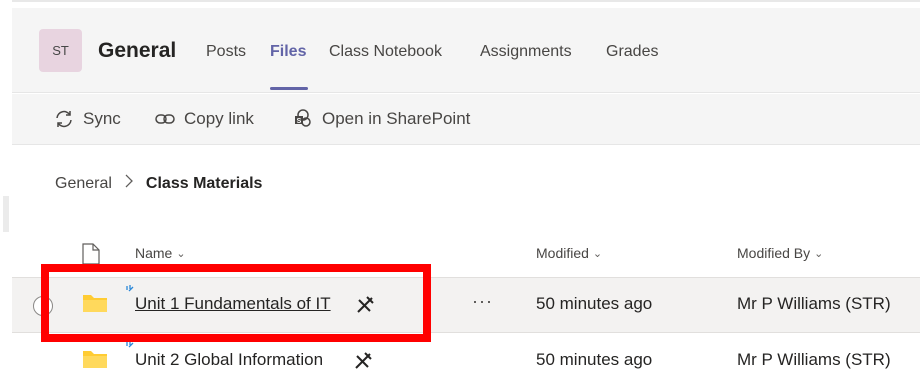  What do you see at coordinates (165, 119) in the screenshot?
I see `link-icon` at bounding box center [165, 119].